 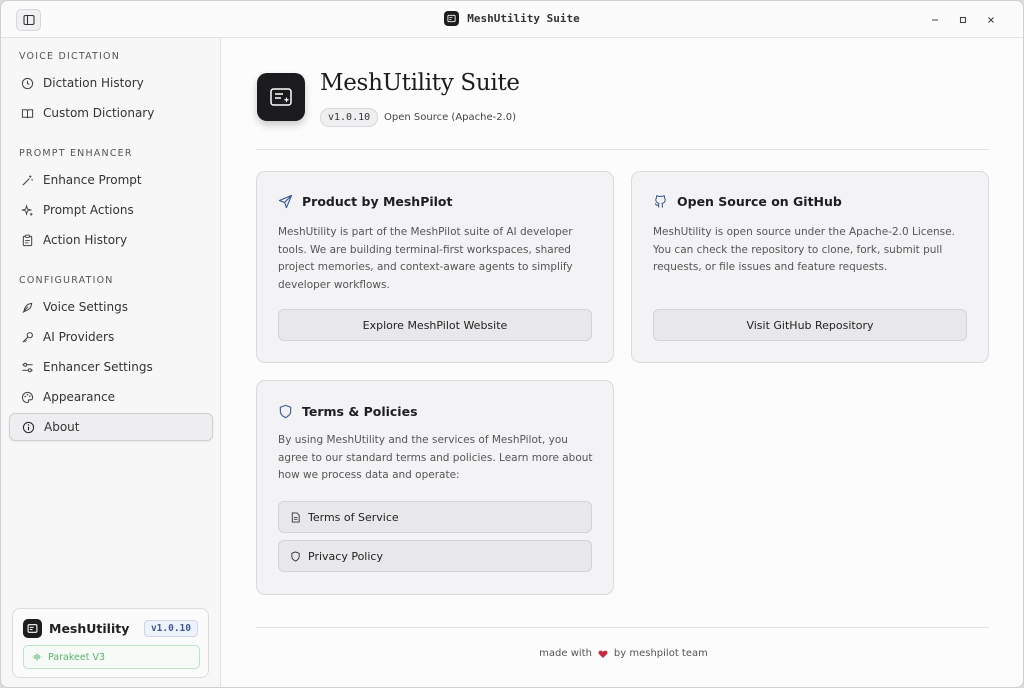 I want to click on made-with-footer: made with by meshpilot team, so click(x=622, y=653).